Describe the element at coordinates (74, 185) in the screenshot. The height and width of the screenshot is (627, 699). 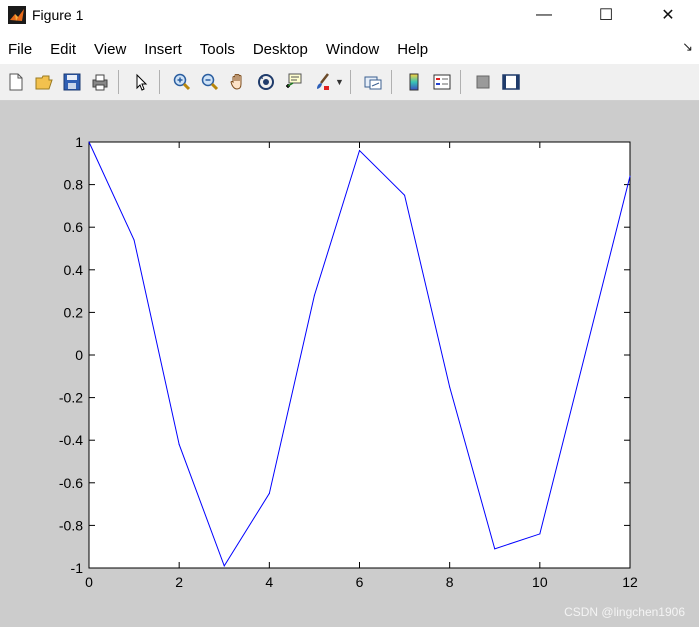
I see `y-tick-label: 0.8` at that location.